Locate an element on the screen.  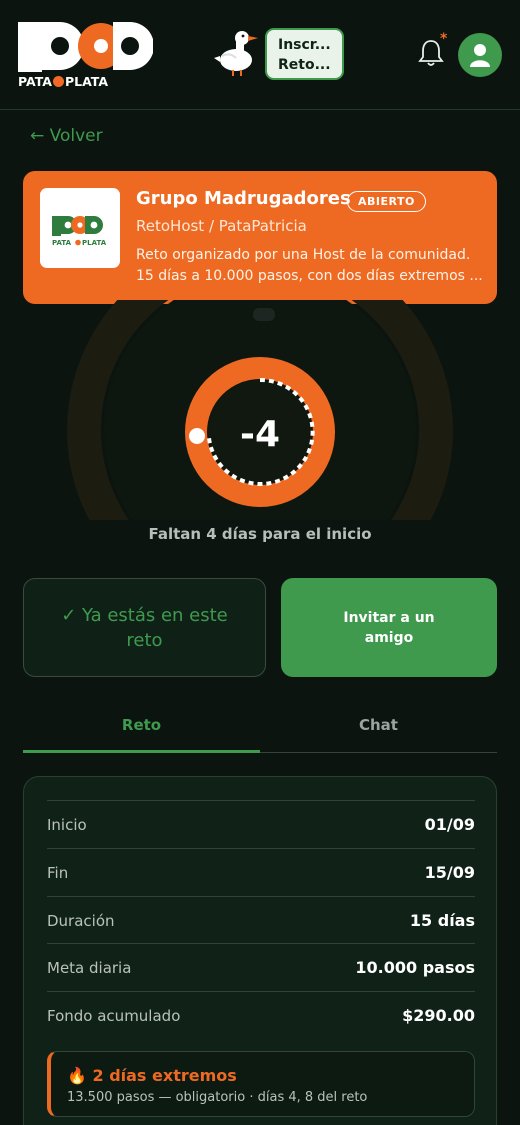
challenge-host: RetoHost / PataPatricia is located at coordinates (221, 226).